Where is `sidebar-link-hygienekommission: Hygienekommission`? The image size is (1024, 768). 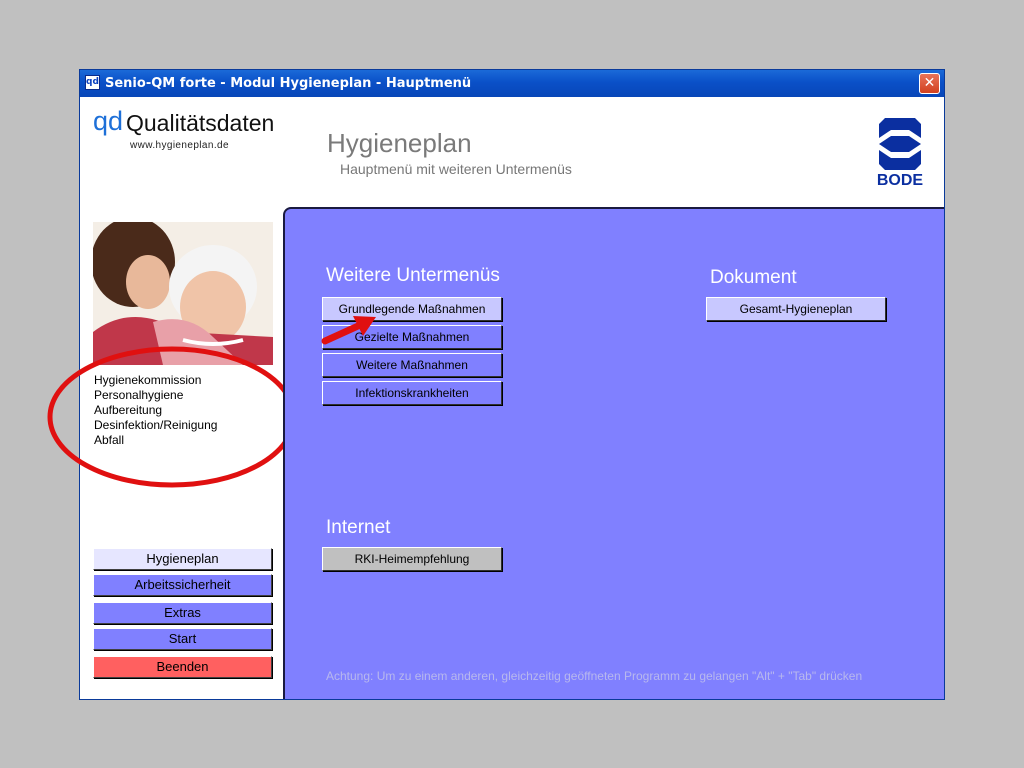 sidebar-link-hygienekommission: Hygienekommission is located at coordinates (155, 380).